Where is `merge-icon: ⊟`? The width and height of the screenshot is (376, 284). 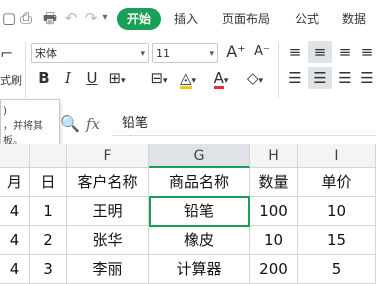
merge-icon: ⊟ is located at coordinates (157, 78).